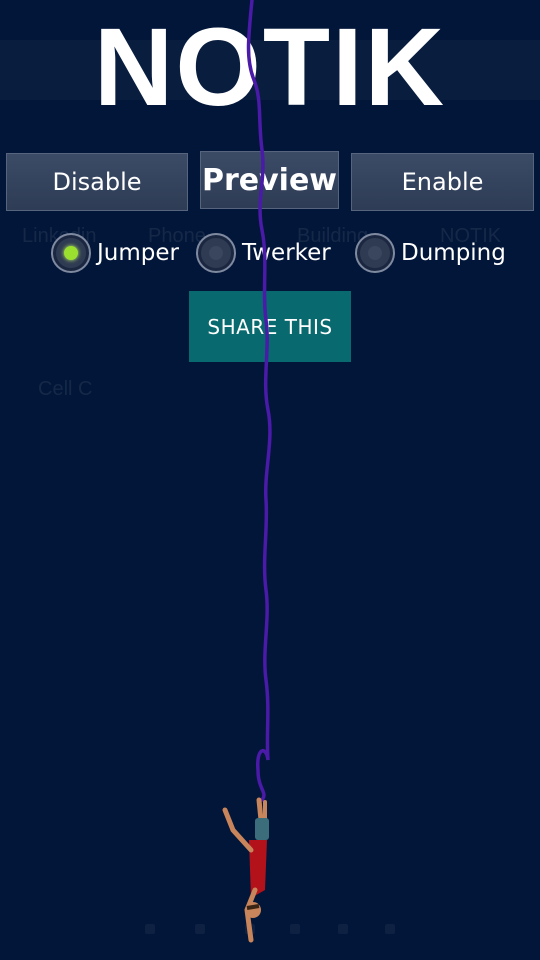 This screenshot has width=540, height=960. What do you see at coordinates (245, 870) in the screenshot?
I see `jumper-figure-icon` at bounding box center [245, 870].